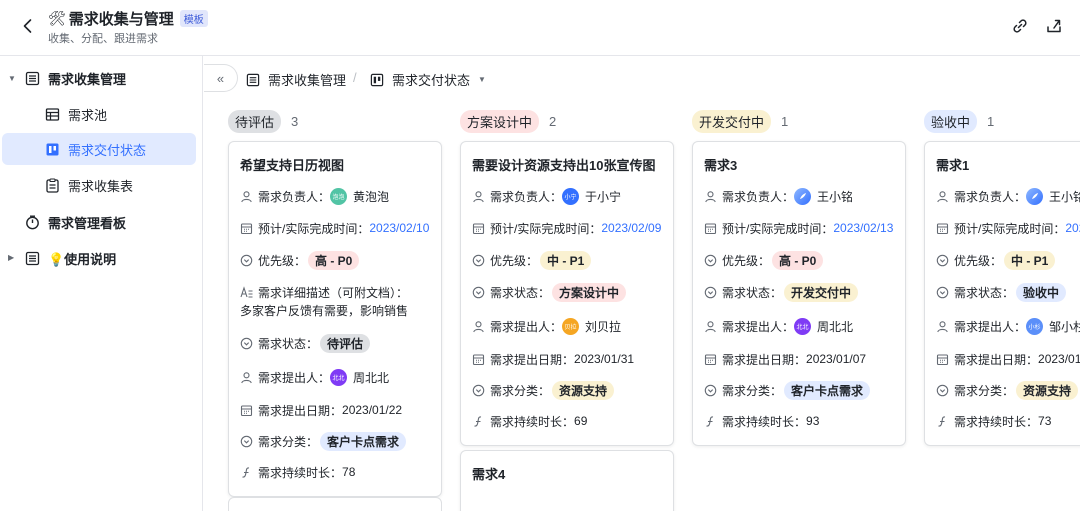 This screenshot has width=1080, height=511. What do you see at coordinates (428, 79) in the screenshot?
I see `view-switcher: 需求交付状态 ▼` at bounding box center [428, 79].